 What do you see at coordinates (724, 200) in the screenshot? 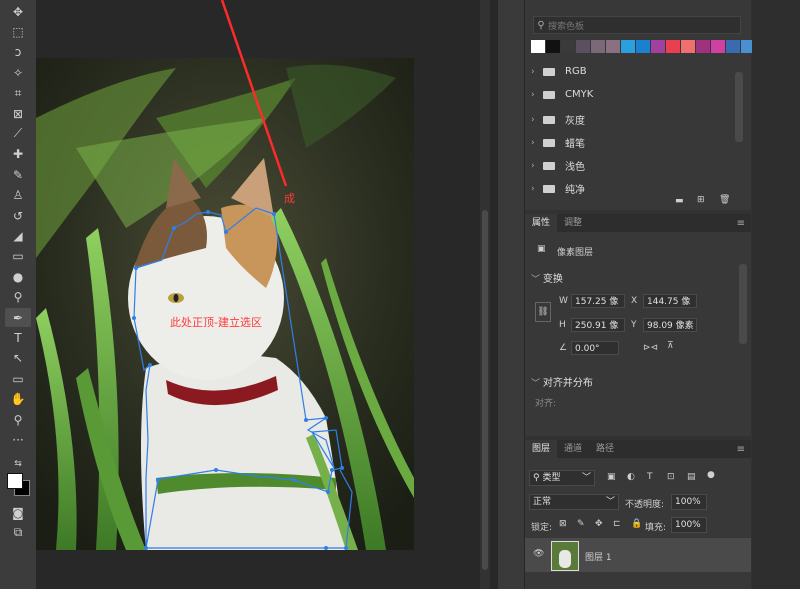
I see `delete-swatch-icon: 🗑` at bounding box center [724, 200].